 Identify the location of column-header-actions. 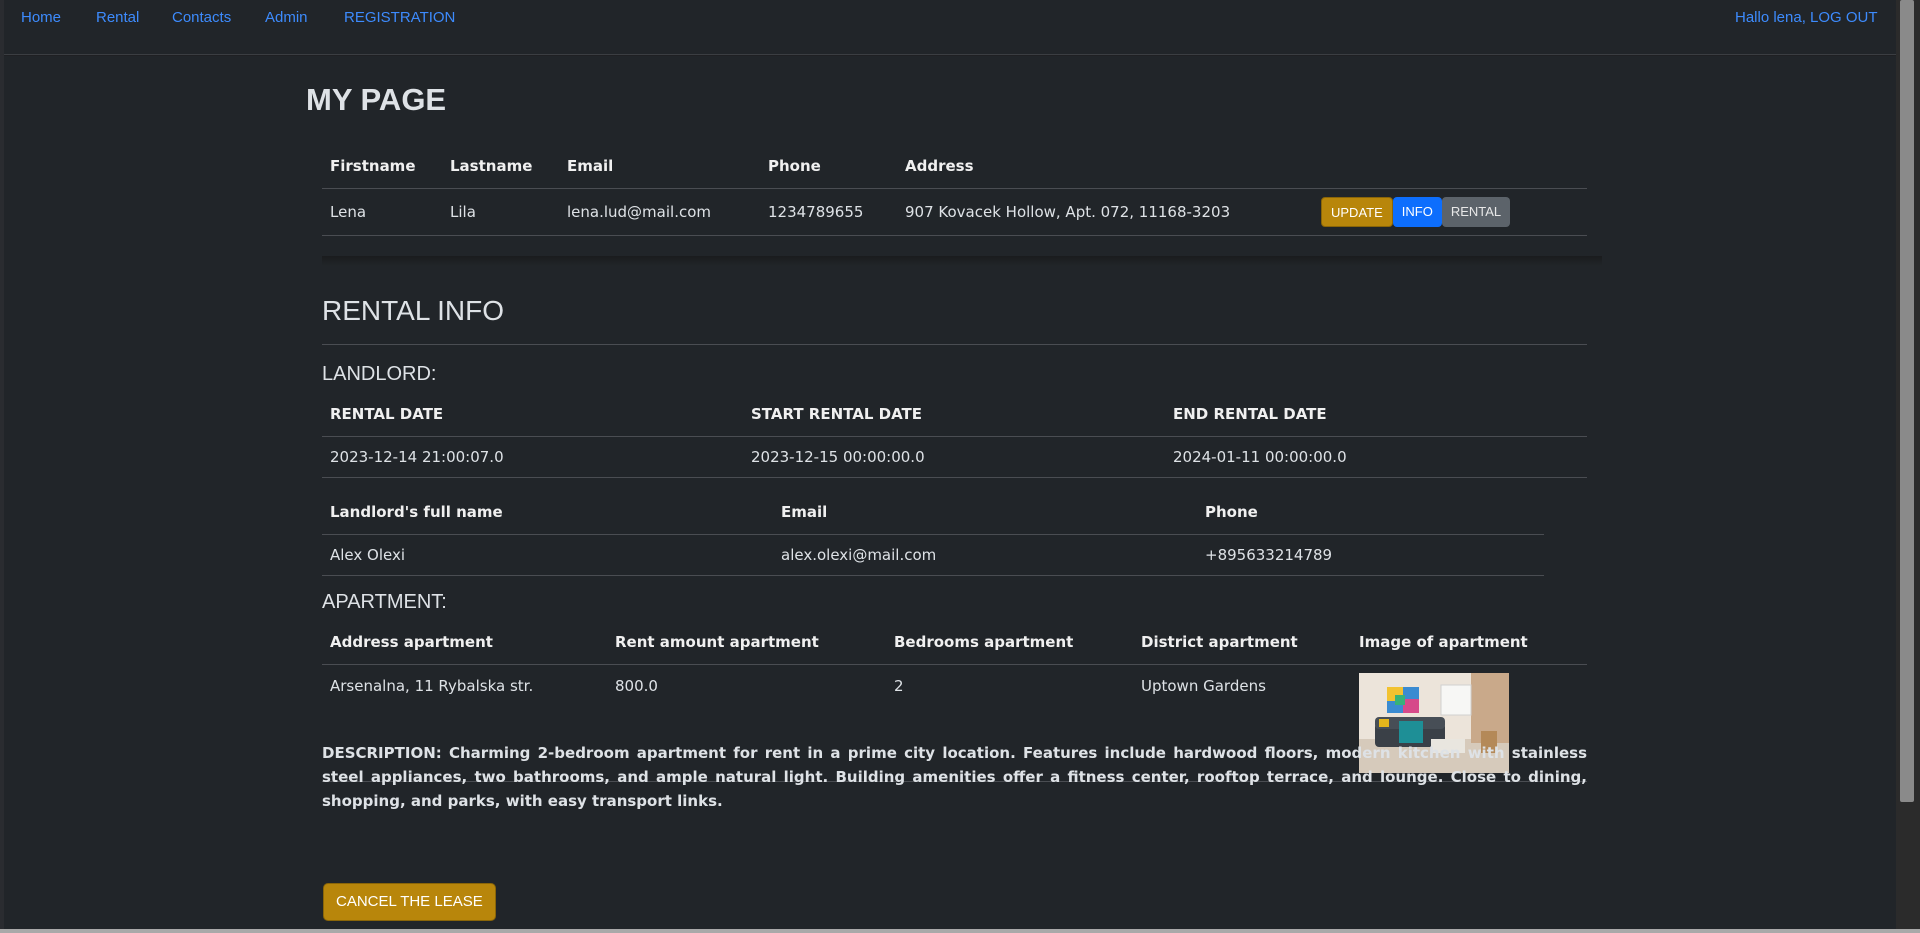
(1454, 166).